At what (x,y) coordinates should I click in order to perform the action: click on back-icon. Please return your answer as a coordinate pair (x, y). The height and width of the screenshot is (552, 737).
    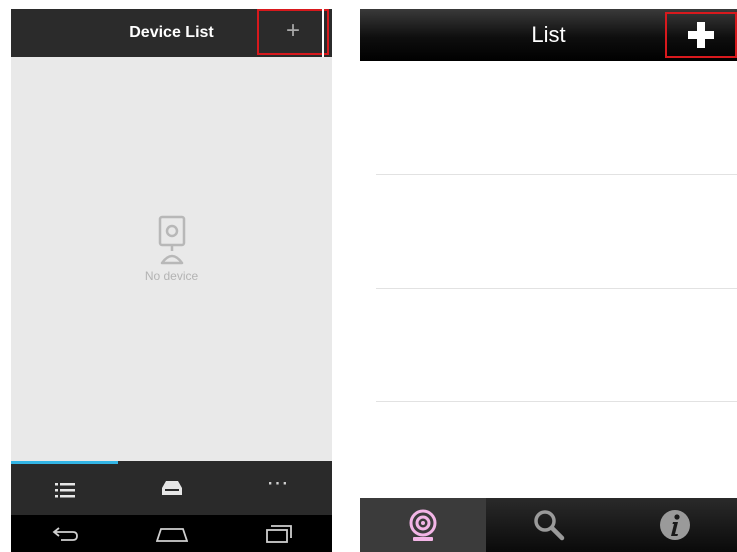
    Looking at the image, I should click on (65, 533).